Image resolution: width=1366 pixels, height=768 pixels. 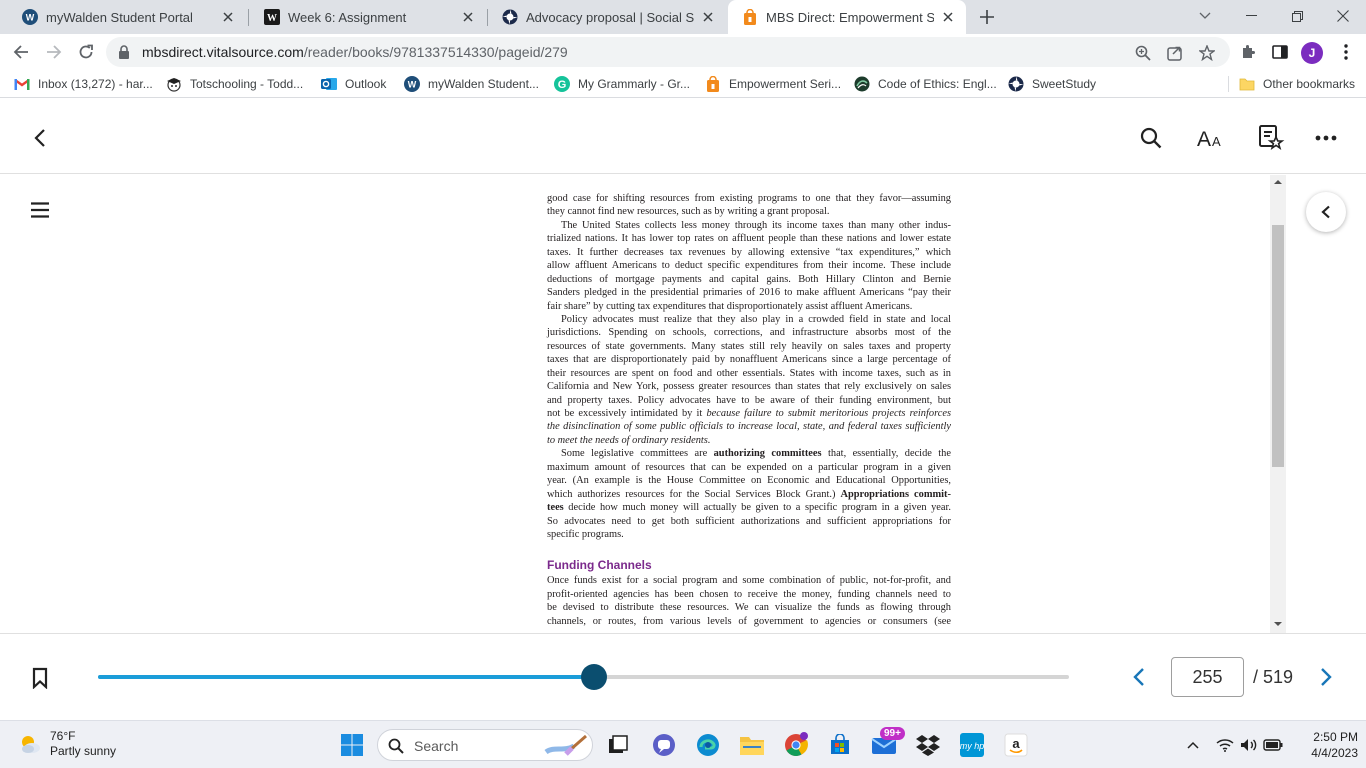 What do you see at coordinates (1175, 53) in the screenshot?
I see `share-icon` at bounding box center [1175, 53].